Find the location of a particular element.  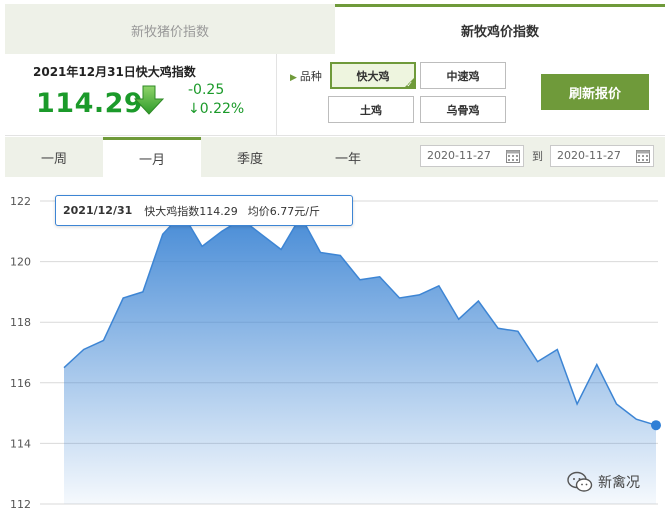

tooltip-index: 快大鸡指数114.29 is located at coordinates (191, 211).